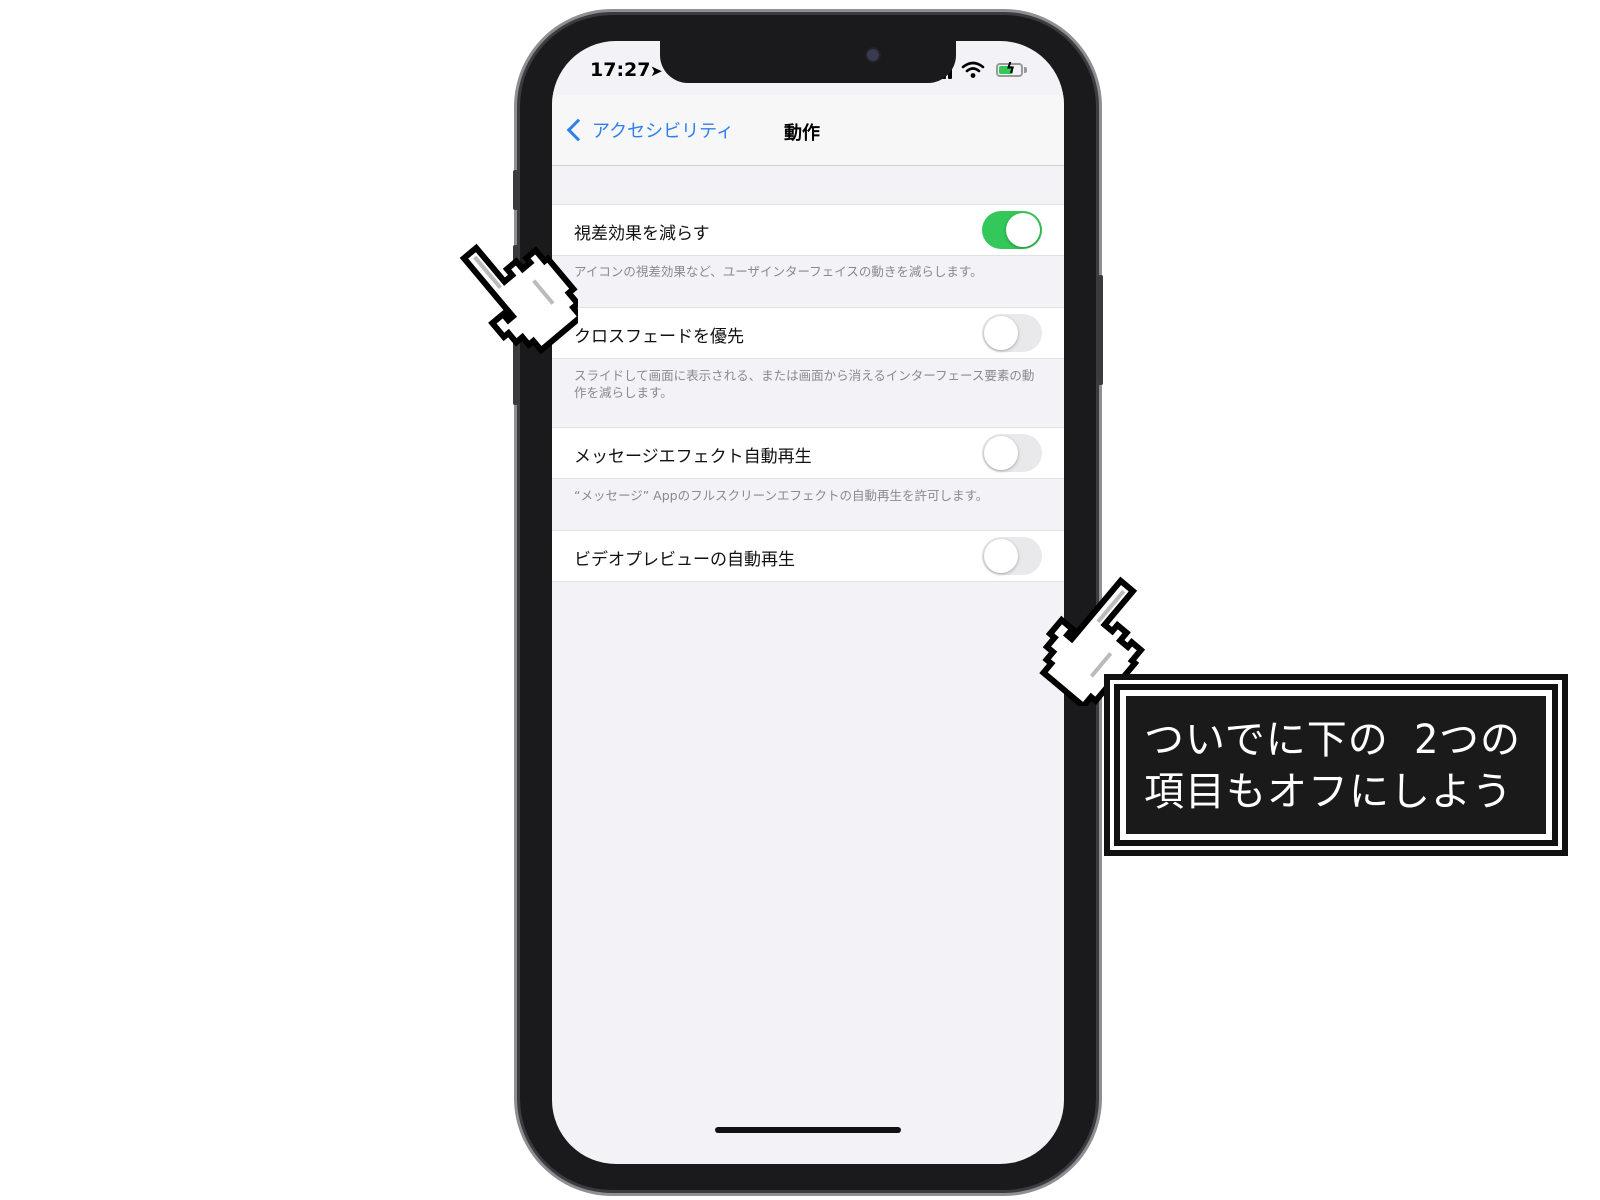 The image size is (1600, 1200). Describe the element at coordinates (808, 62) in the screenshot. I see `notch` at that location.